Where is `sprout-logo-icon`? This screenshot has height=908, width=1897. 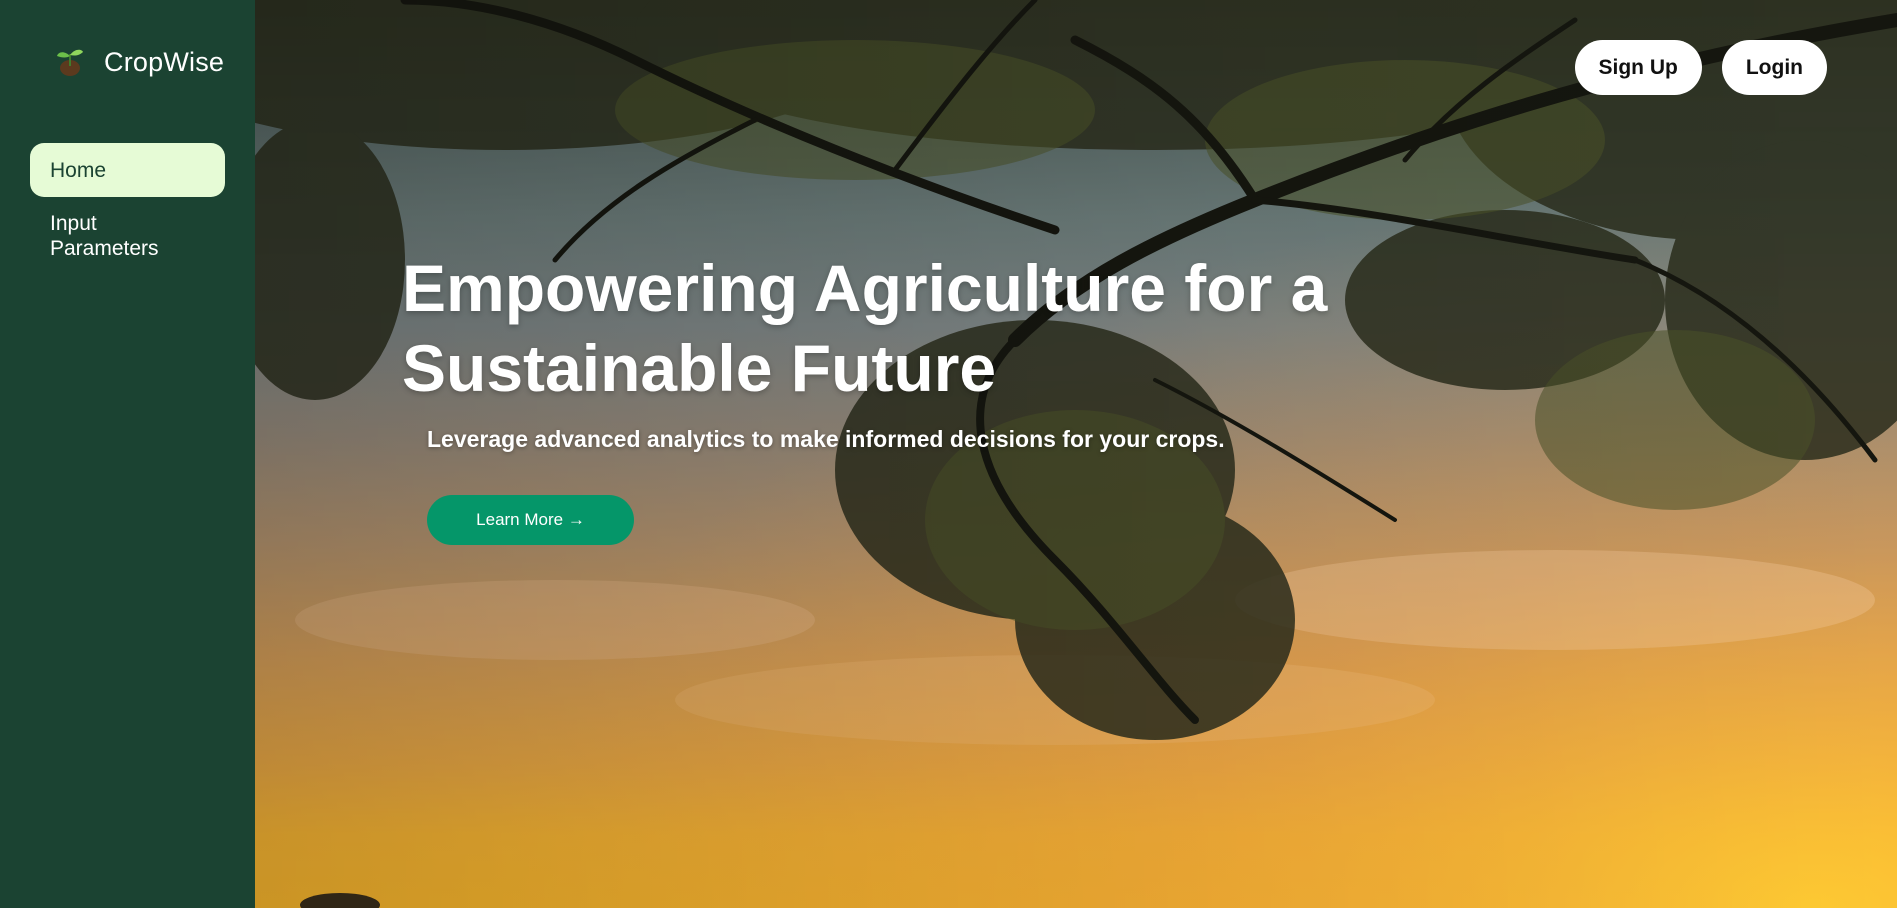 sprout-logo-icon is located at coordinates (70, 62).